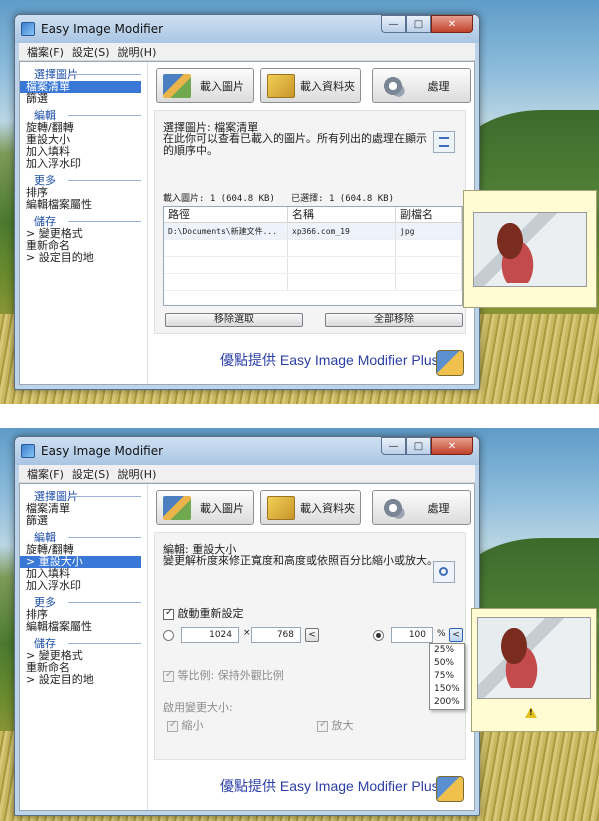  I want to click on enlarge-row: 放大, so click(335, 725).